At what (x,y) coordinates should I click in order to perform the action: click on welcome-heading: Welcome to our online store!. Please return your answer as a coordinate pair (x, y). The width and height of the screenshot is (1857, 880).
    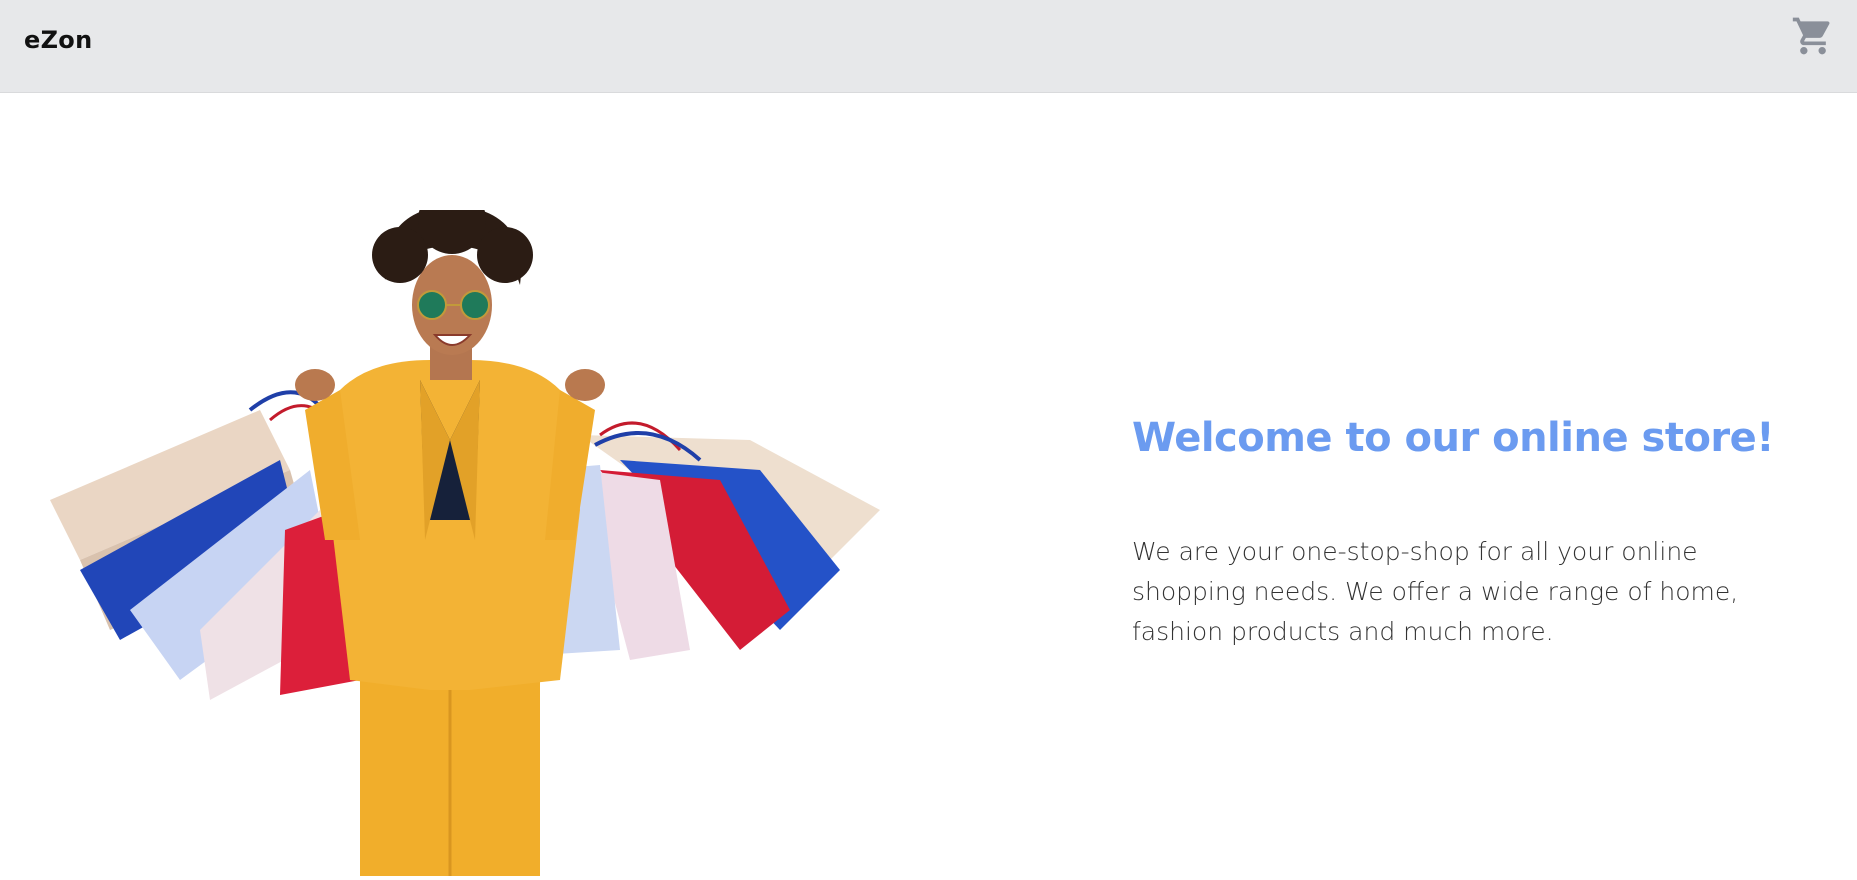
    Looking at the image, I should click on (1453, 438).